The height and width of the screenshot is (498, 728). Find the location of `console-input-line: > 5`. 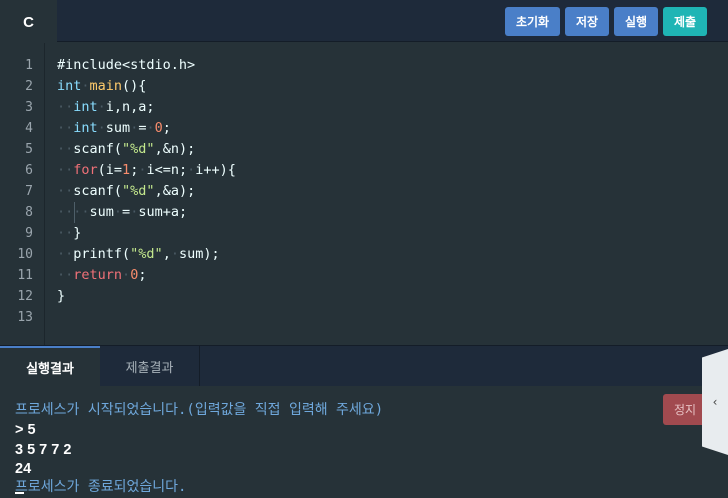

console-input-line: > 5 is located at coordinates (25, 430).